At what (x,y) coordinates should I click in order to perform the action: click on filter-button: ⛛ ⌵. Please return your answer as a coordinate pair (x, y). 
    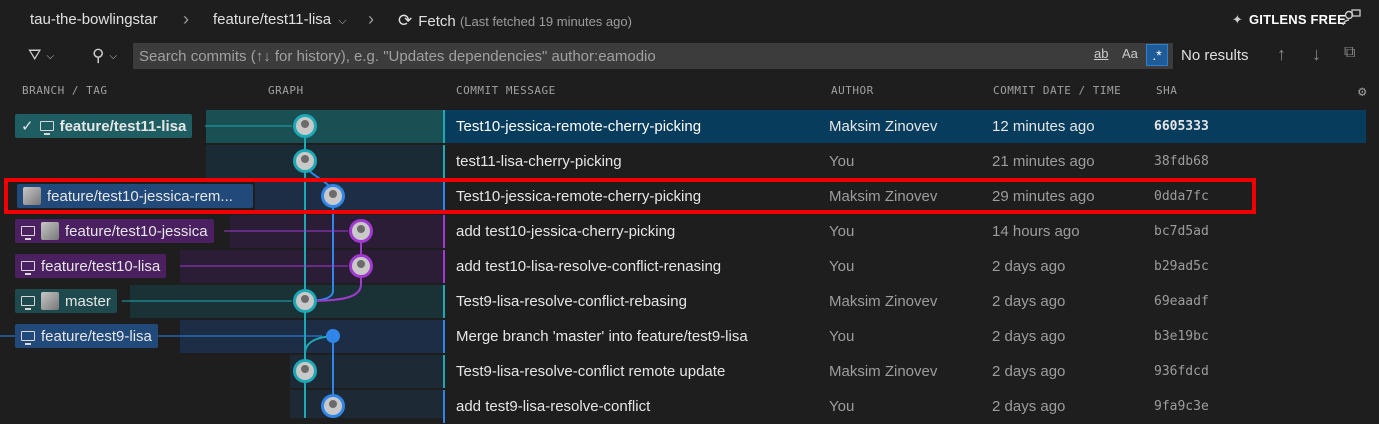
    Looking at the image, I should click on (41, 56).